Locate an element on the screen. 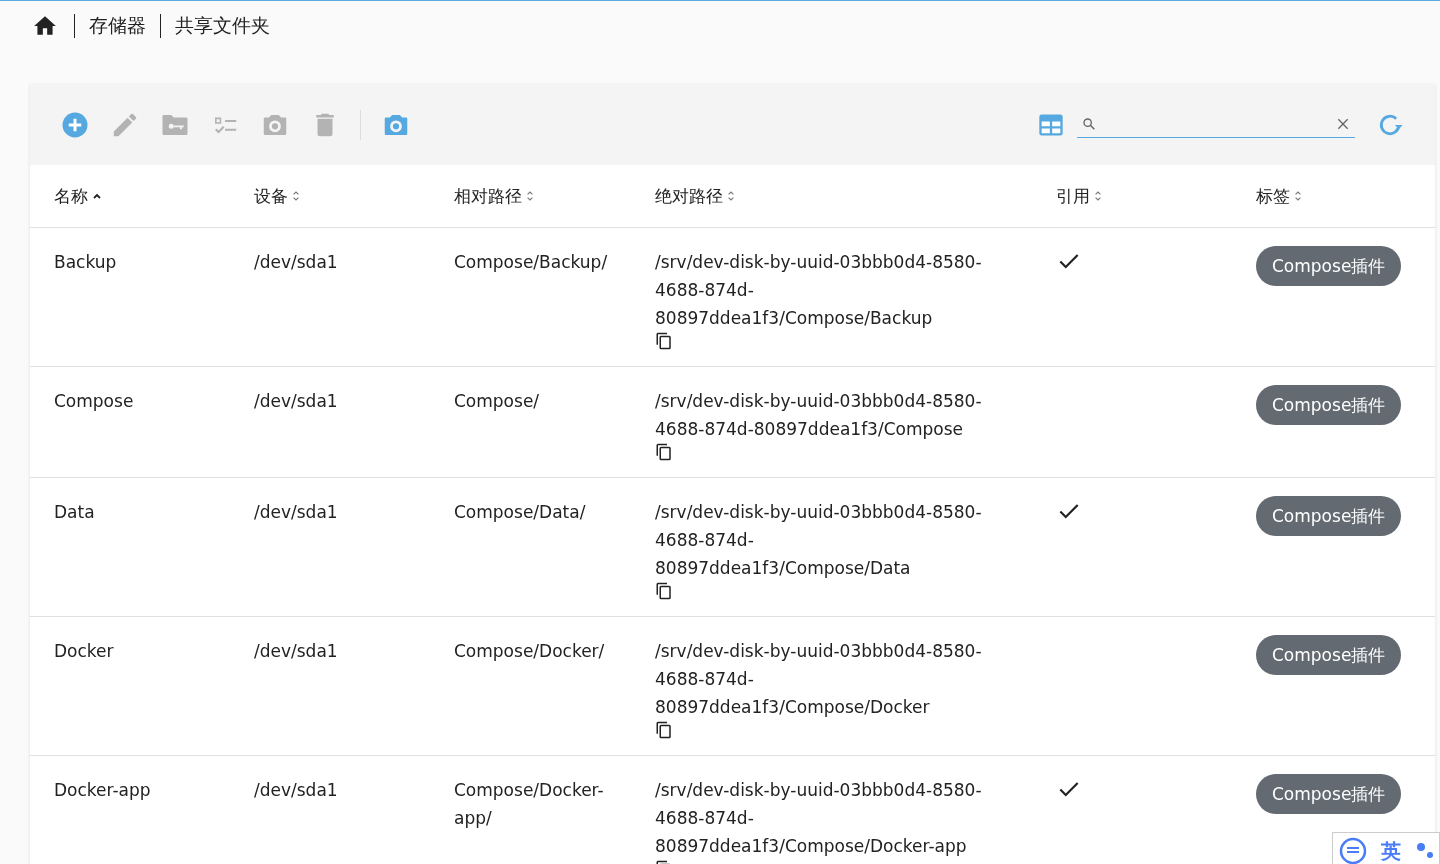 The width and height of the screenshot is (1440, 864). column-header: 相对路径 is located at coordinates (488, 196).